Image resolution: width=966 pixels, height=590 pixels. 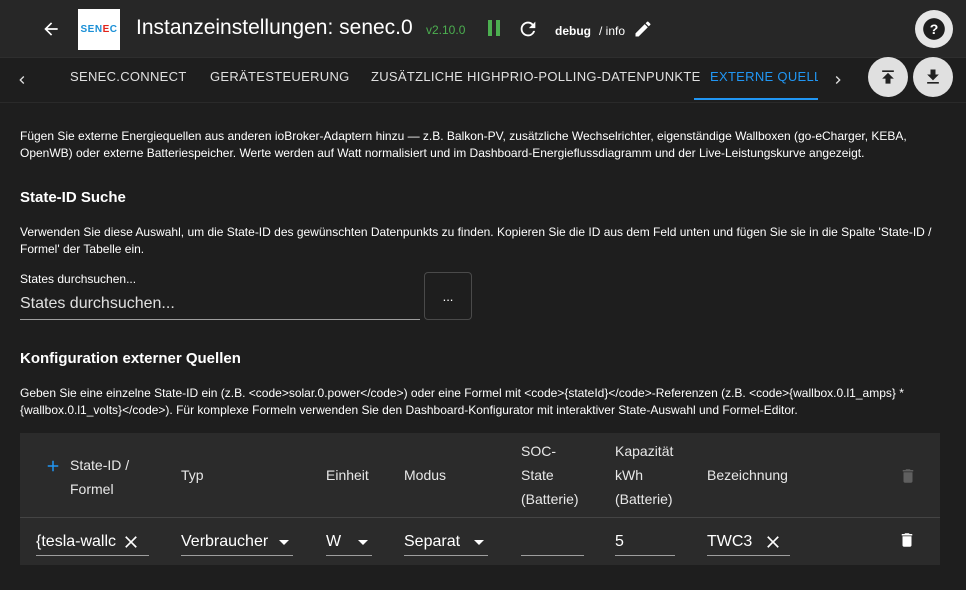 I want to click on state-id-field: {tesla-wallc, so click(x=92, y=542).